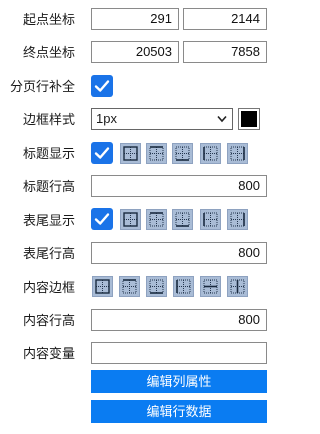 The image size is (320, 434). Describe the element at coordinates (135, 19) in the screenshot. I see `start-x-input: 291` at that location.